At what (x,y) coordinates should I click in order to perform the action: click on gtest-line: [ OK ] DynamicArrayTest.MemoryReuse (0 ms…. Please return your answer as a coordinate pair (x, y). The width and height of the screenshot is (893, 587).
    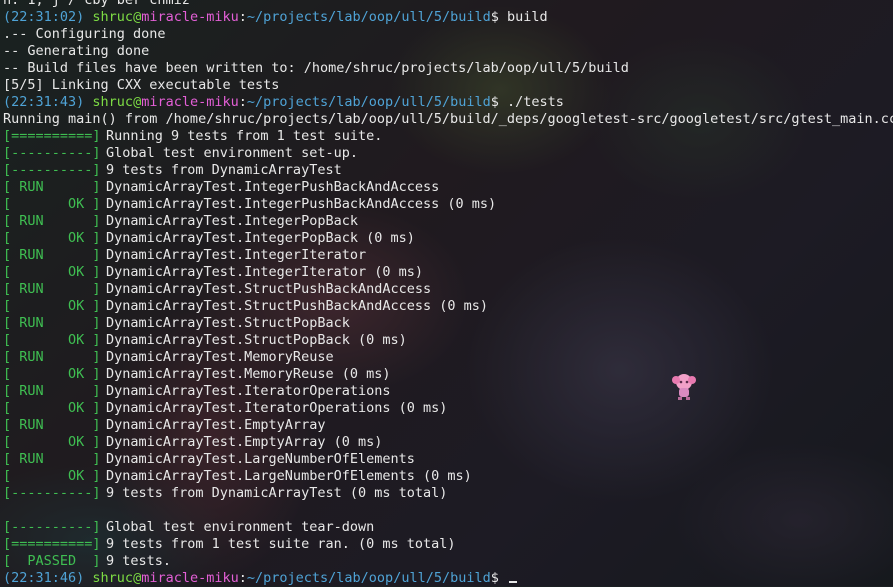
    Looking at the image, I should click on (448, 374).